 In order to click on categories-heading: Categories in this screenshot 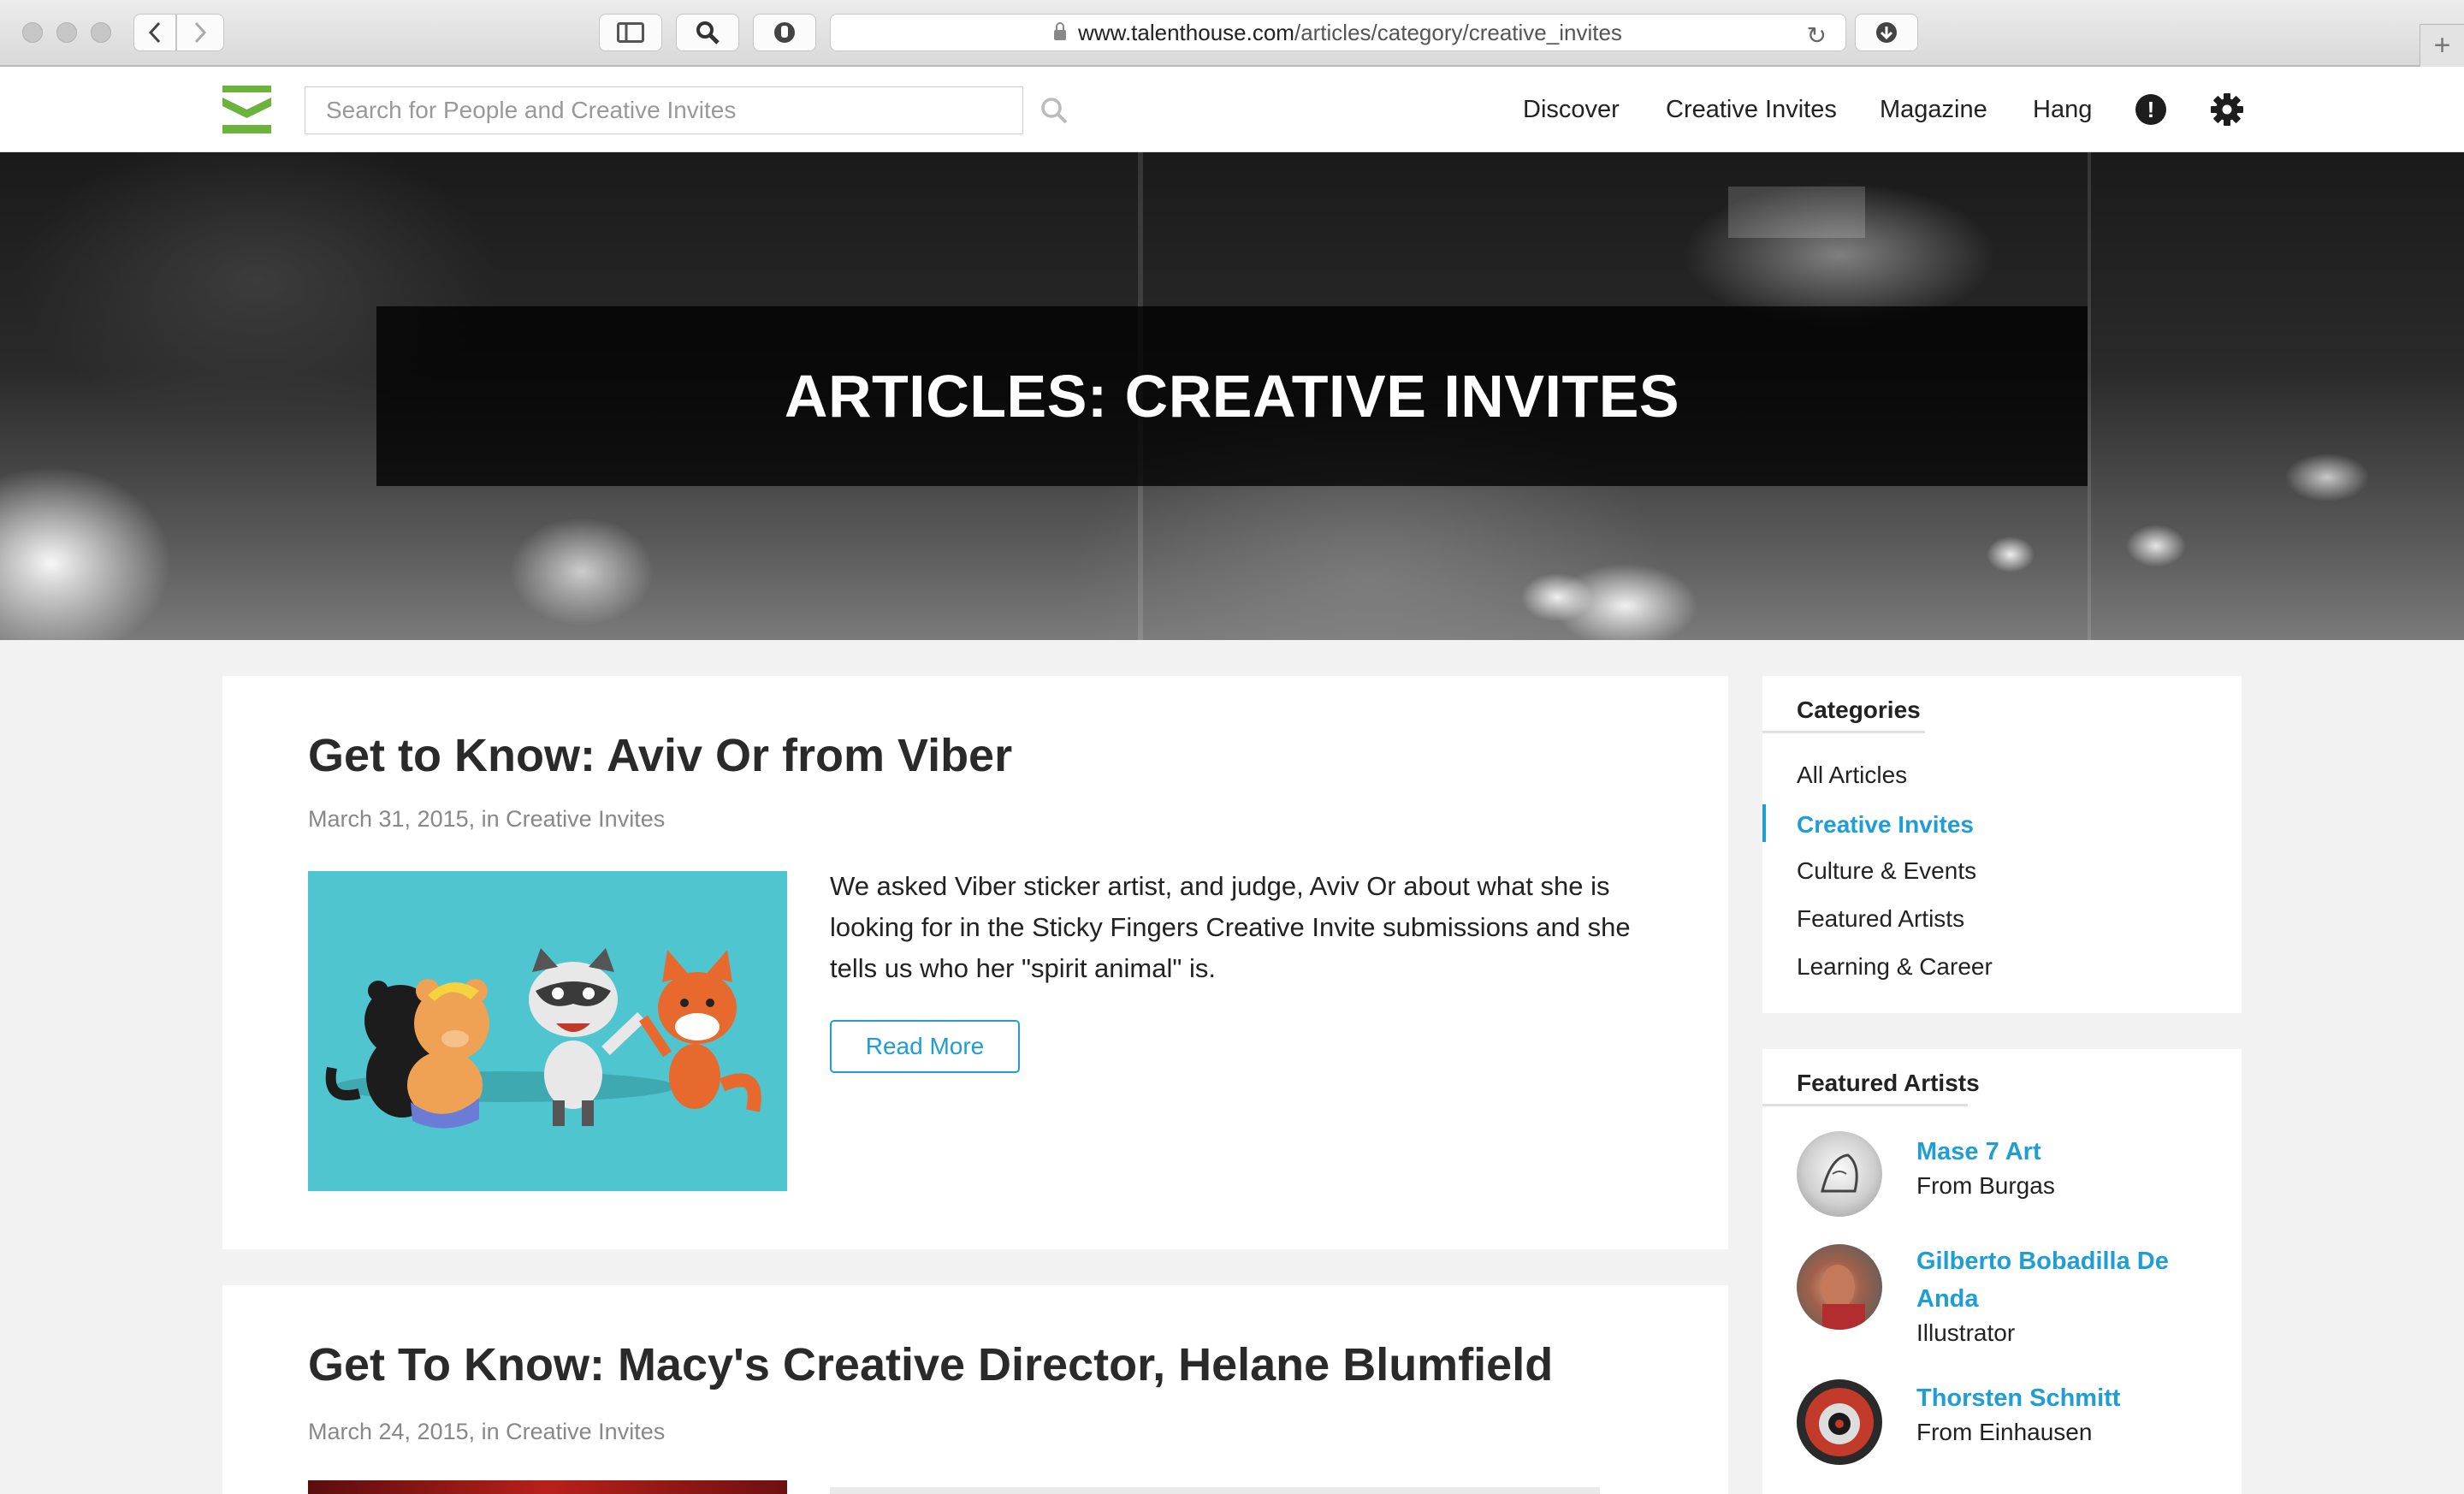, I will do `click(1859, 710)`.